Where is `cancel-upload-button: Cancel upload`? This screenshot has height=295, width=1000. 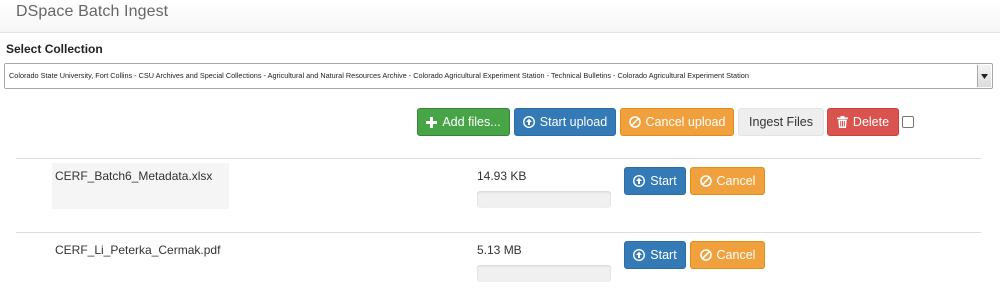
cancel-upload-button: Cancel upload is located at coordinates (677, 122).